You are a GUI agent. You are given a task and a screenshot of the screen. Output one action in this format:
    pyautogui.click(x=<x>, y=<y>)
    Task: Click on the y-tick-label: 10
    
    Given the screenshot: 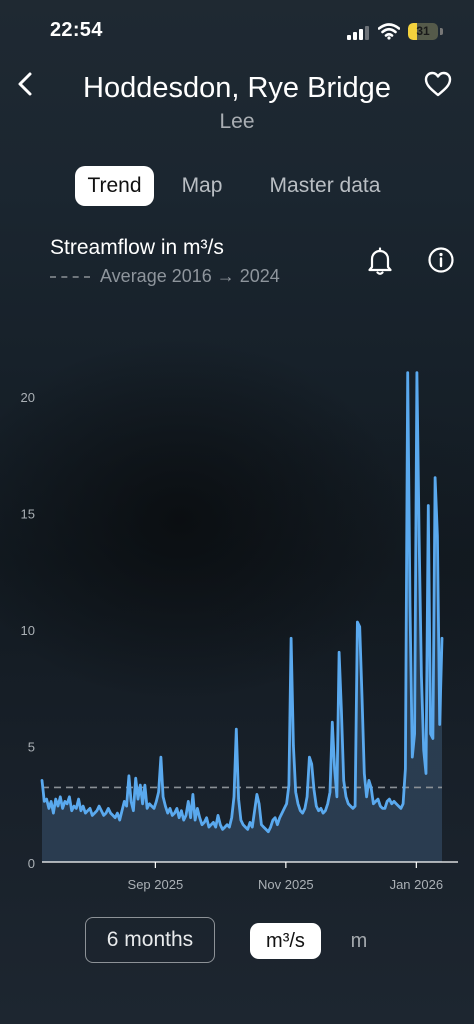 What is the action you would take?
    pyautogui.click(x=28, y=630)
    